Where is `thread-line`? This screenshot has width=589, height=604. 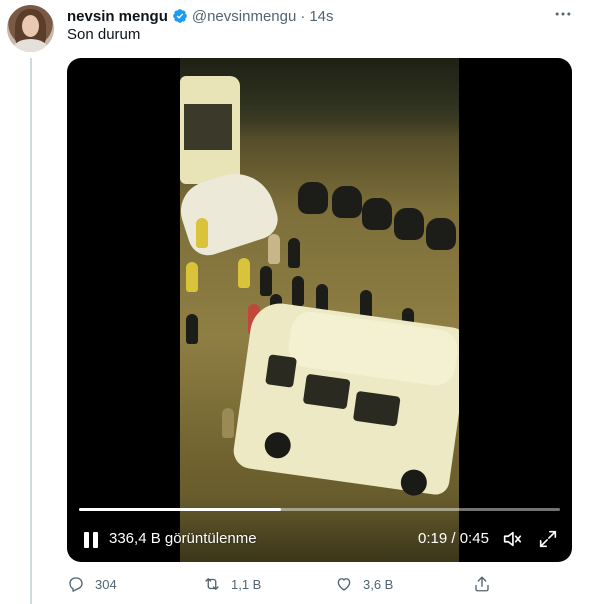 thread-line is located at coordinates (31, 331).